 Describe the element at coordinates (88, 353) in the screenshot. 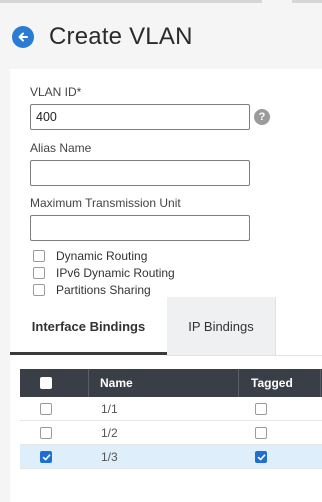

I see `active-tab-underline` at that location.